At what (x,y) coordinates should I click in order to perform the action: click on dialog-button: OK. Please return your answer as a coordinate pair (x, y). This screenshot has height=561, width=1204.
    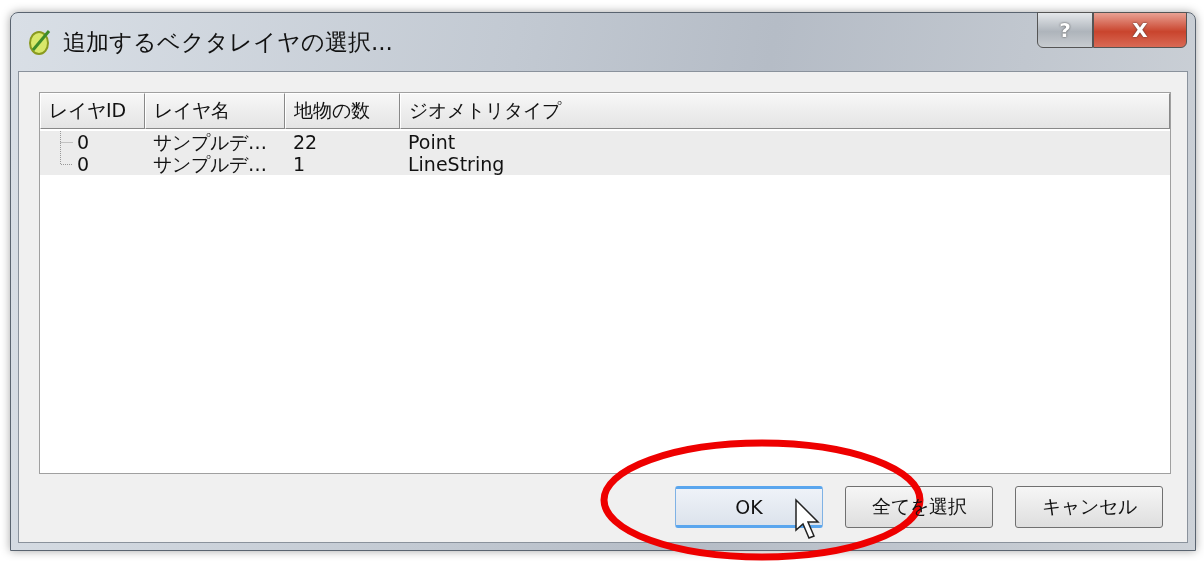
    Looking at the image, I should click on (749, 507).